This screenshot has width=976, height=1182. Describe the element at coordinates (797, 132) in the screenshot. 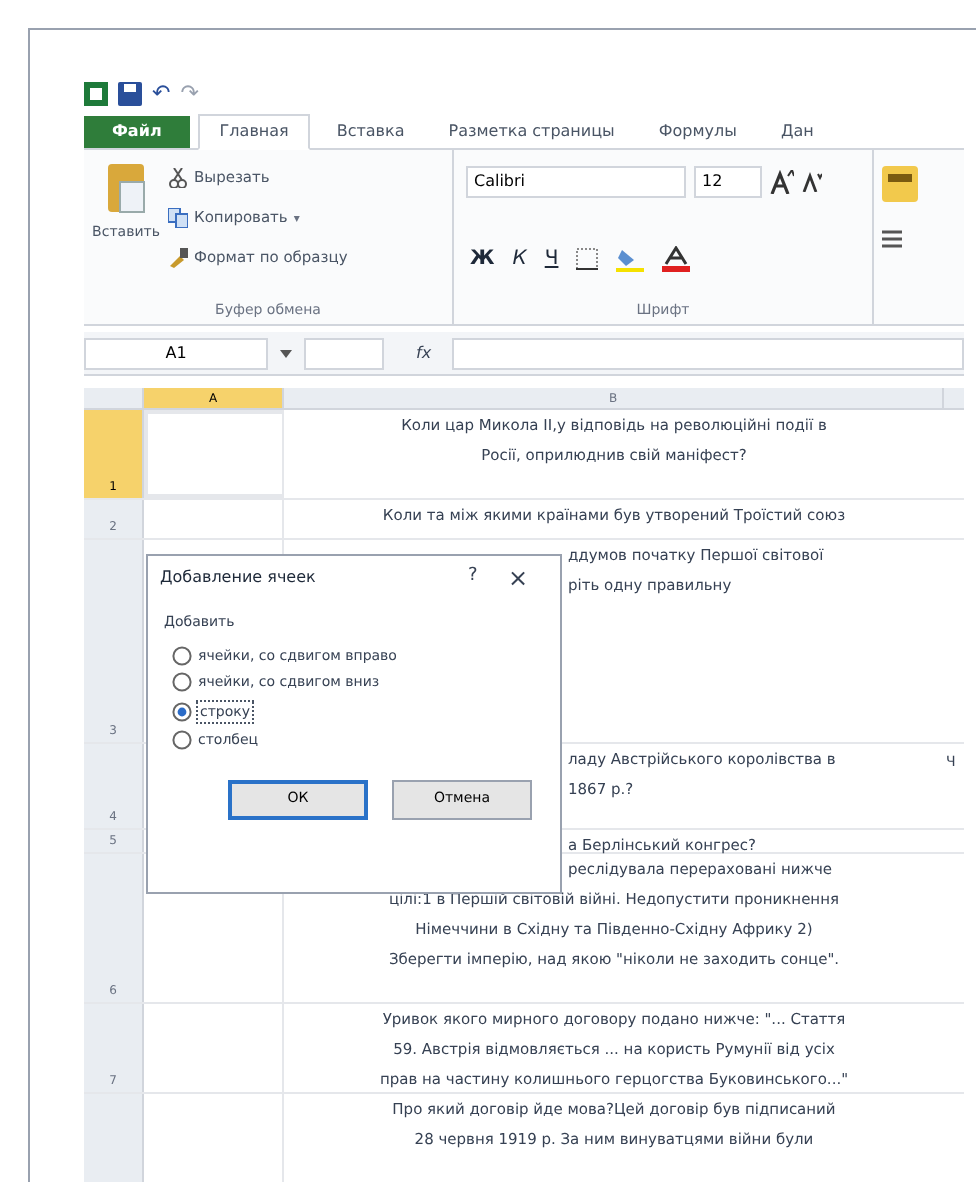

I see `ribbon-tab: Дан` at that location.